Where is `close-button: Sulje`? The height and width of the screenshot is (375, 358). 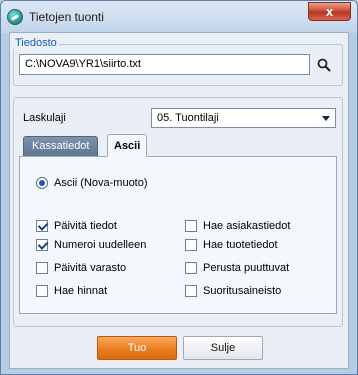
close-button: Sulje is located at coordinates (223, 348).